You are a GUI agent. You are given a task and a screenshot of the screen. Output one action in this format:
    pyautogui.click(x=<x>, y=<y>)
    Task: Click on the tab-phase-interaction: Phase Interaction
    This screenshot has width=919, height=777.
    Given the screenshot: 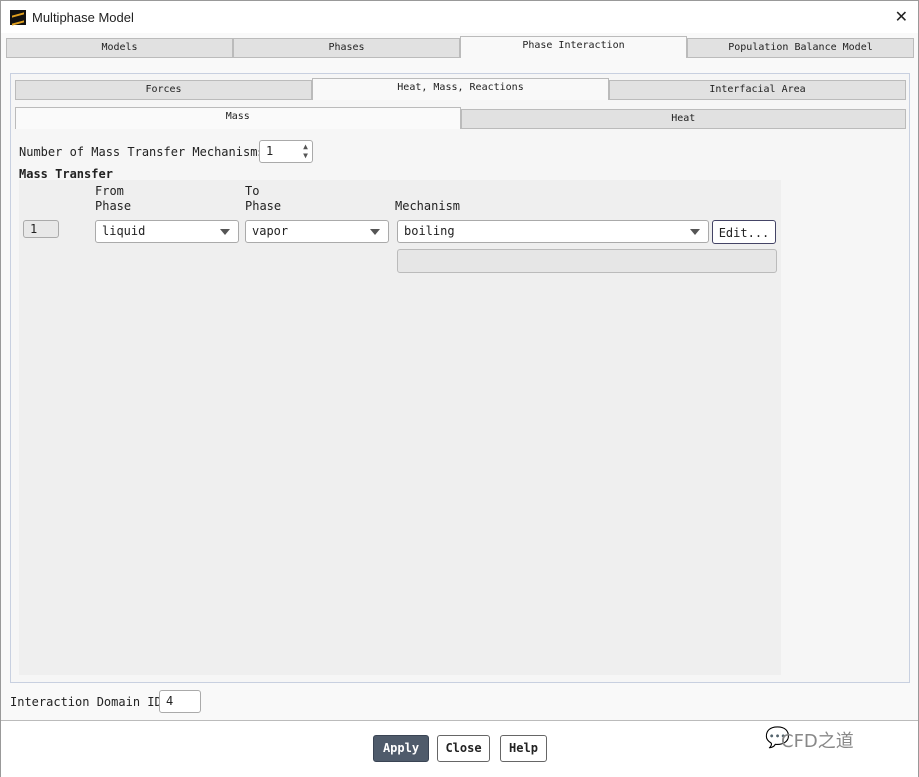 What is the action you would take?
    pyautogui.click(x=573, y=47)
    